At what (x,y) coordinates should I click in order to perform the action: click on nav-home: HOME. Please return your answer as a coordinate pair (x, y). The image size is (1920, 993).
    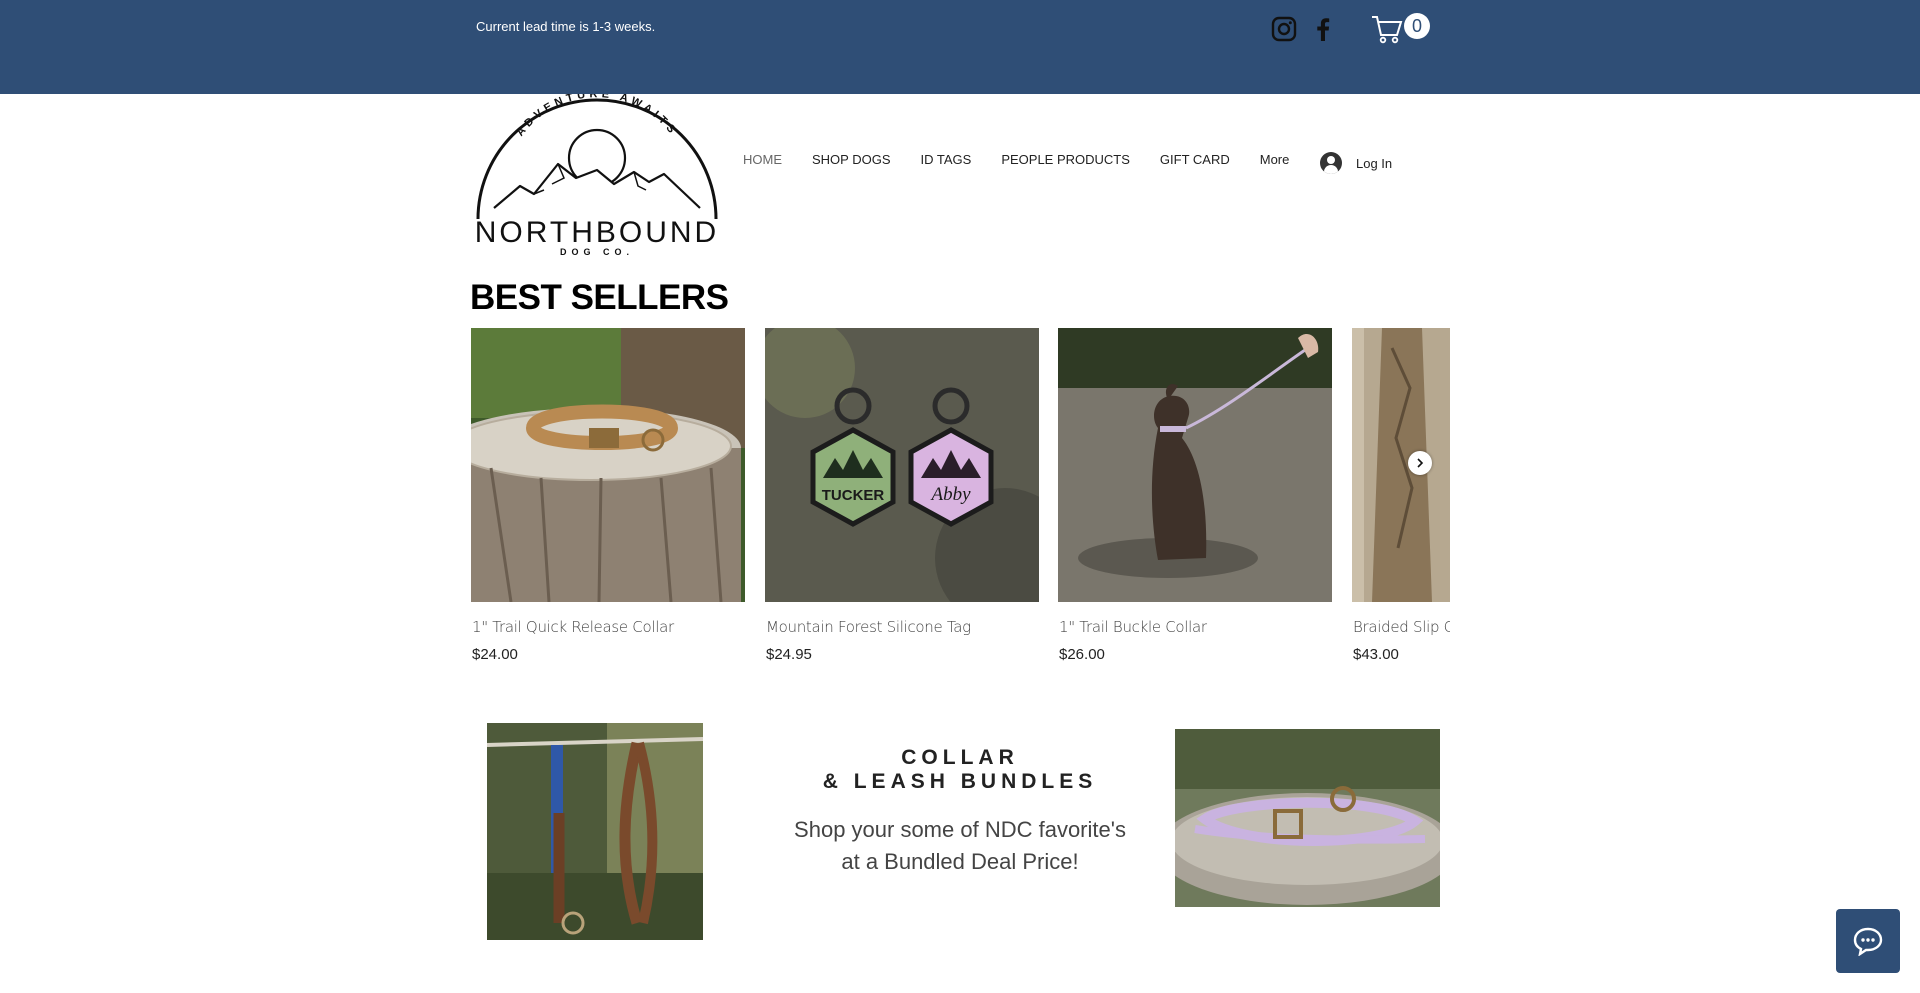
    Looking at the image, I should click on (762, 159).